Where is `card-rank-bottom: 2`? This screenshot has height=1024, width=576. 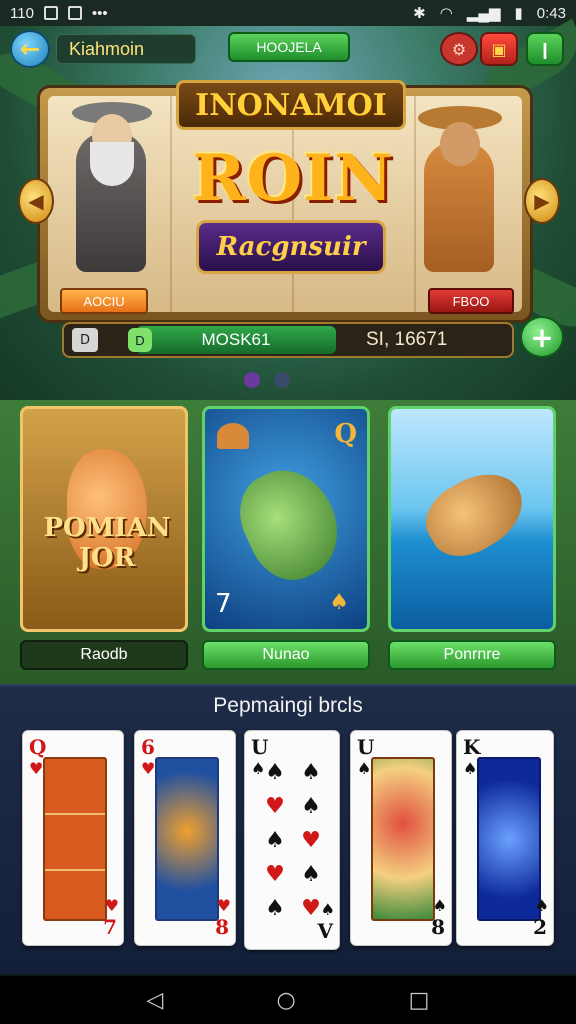 card-rank-bottom: 2 is located at coordinates (540, 927).